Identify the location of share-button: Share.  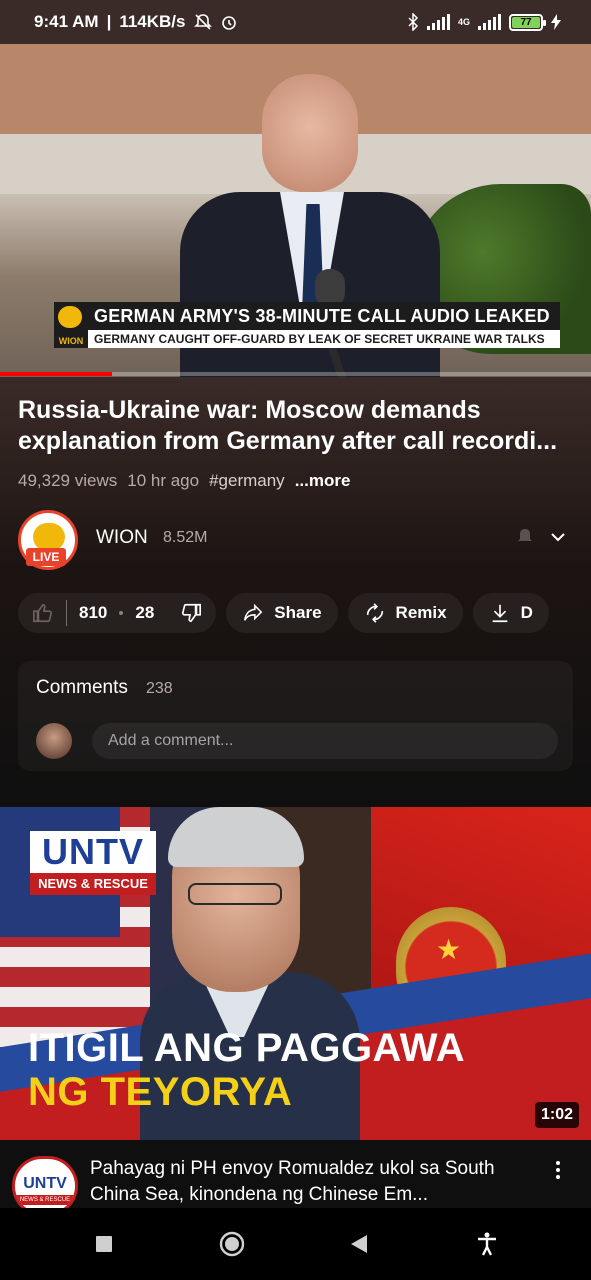
(282, 613).